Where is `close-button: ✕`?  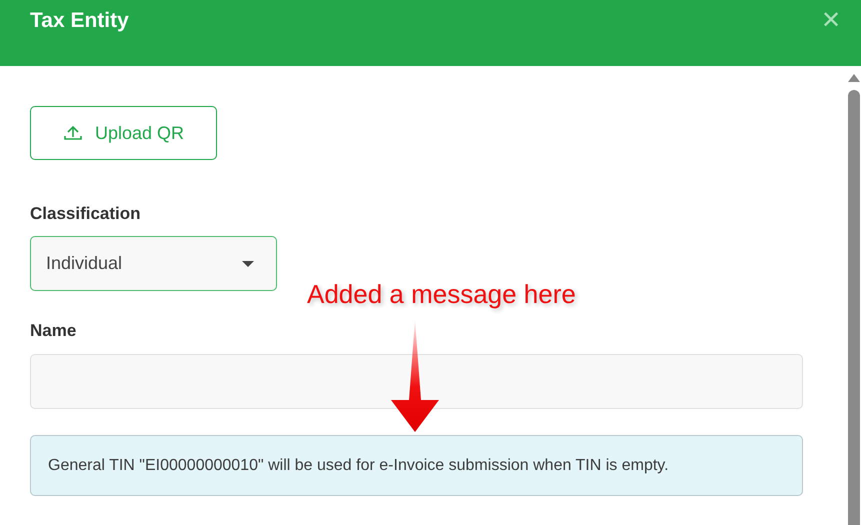 close-button: ✕ is located at coordinates (831, 20).